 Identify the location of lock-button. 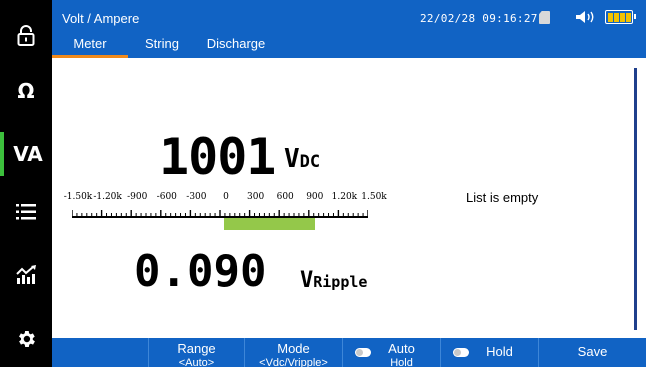
(26, 36).